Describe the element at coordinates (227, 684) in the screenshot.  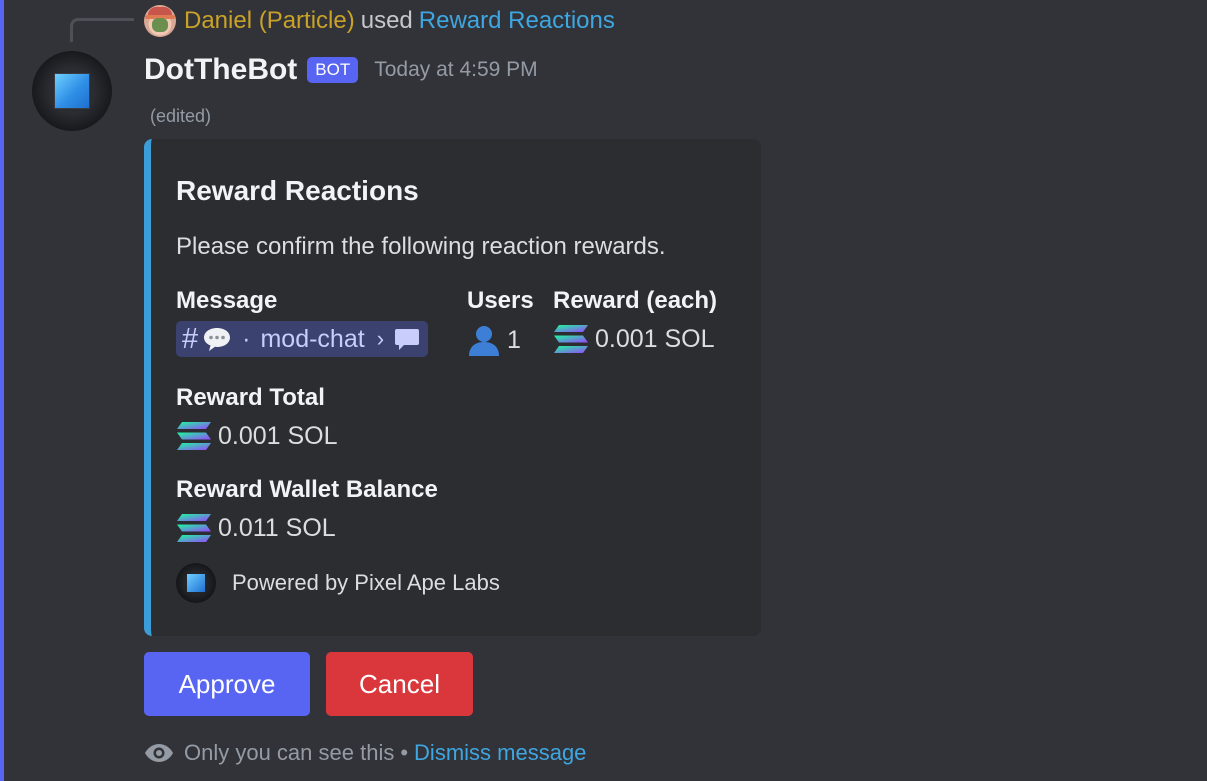
I see `approve-button: Approve` at that location.